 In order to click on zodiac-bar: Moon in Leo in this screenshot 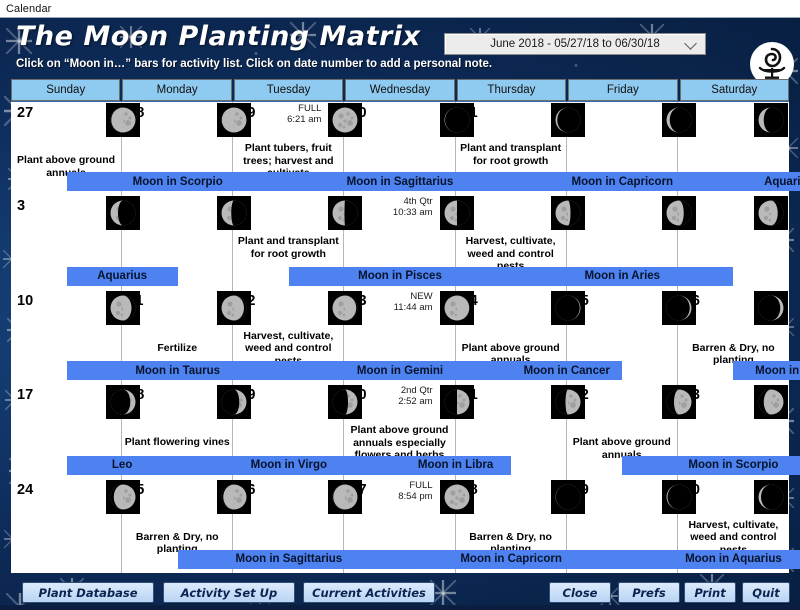, I will do `click(766, 371)`.